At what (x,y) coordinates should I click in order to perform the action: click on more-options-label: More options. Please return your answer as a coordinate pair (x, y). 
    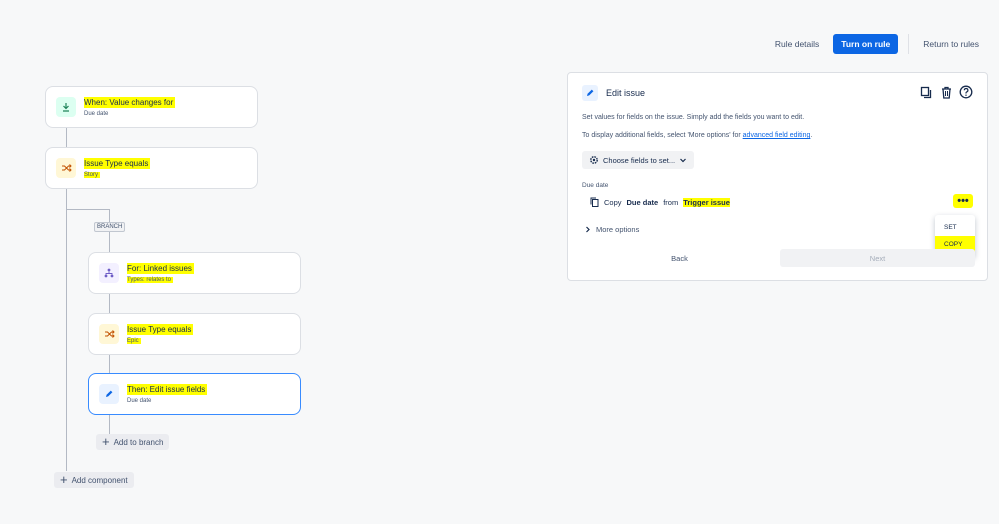
    Looking at the image, I should click on (618, 229).